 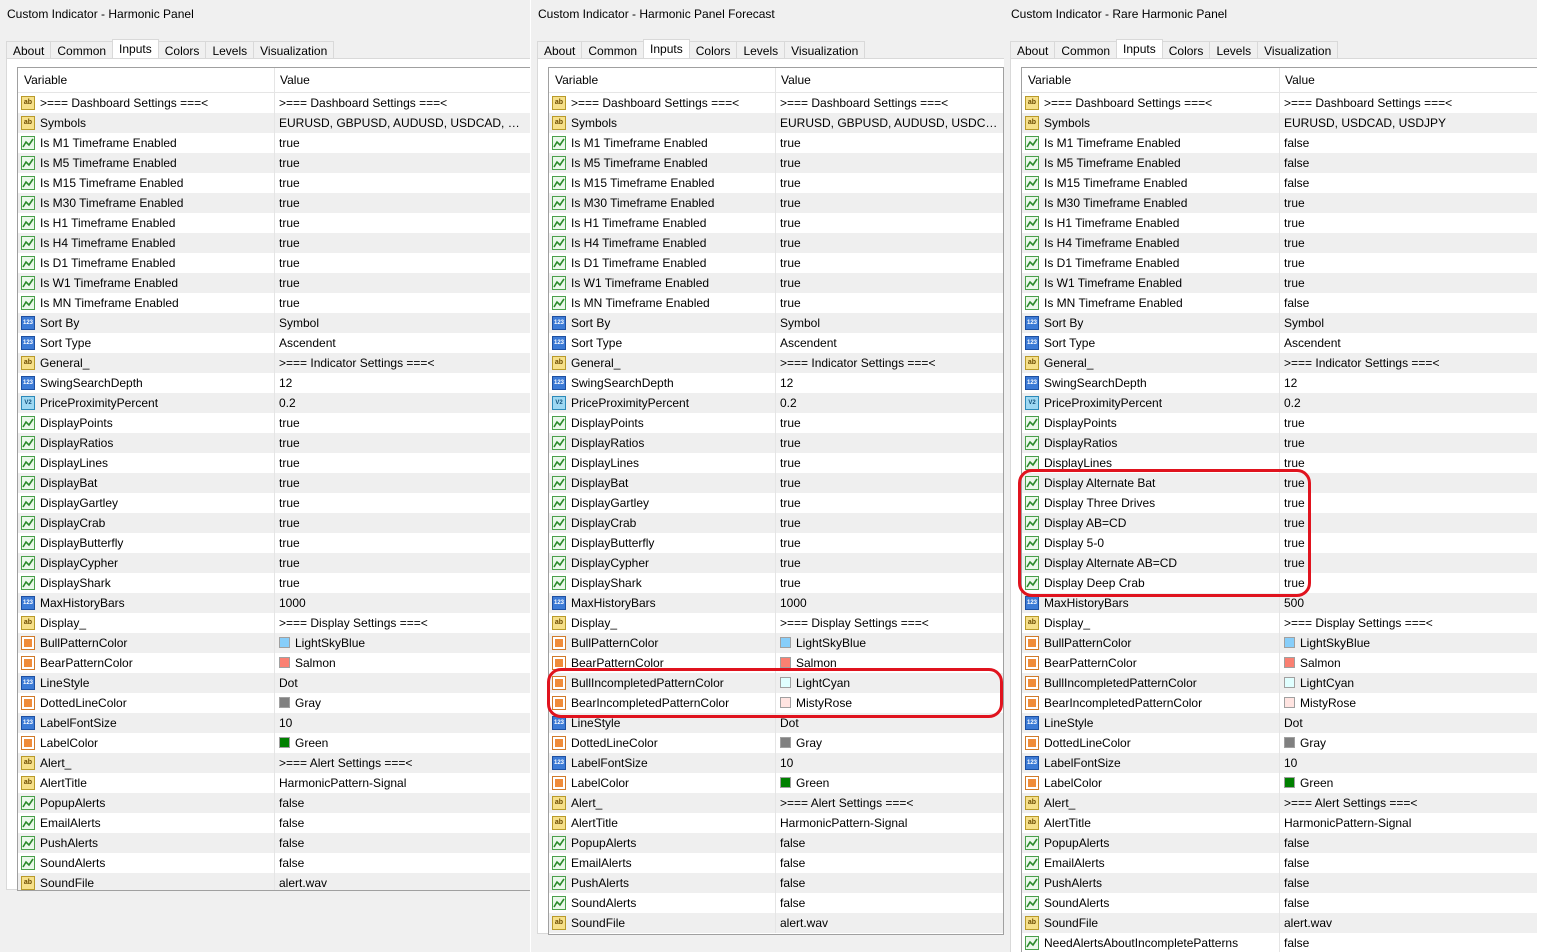 I want to click on input-row: DisplayCypher true, so click(x=274, y=563).